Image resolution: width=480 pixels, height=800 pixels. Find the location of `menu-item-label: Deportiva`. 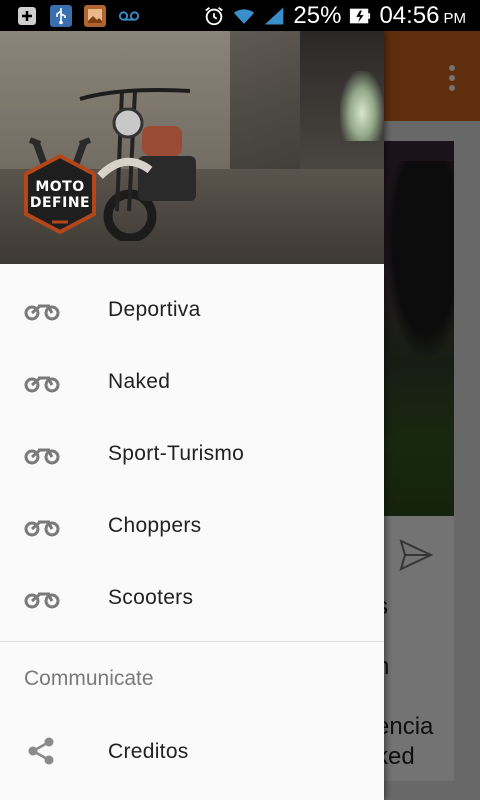

menu-item-label: Deportiva is located at coordinates (154, 309).